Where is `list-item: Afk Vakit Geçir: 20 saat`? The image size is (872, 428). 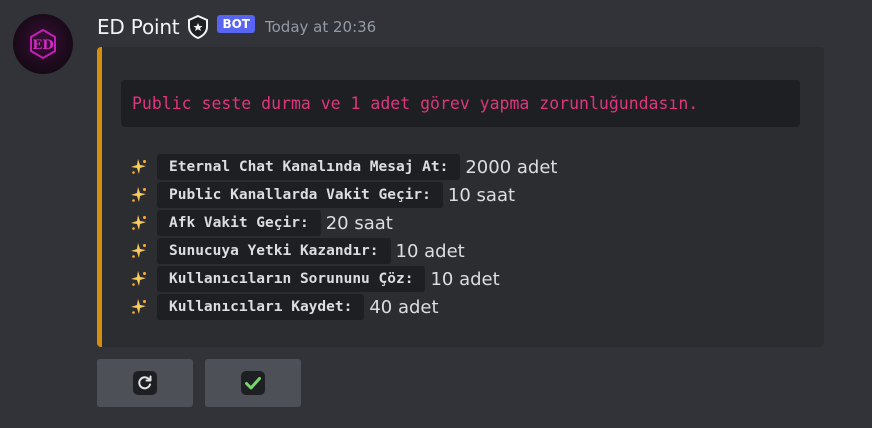
list-item: Afk Vakit Geçir: 20 saat is located at coordinates (343, 223).